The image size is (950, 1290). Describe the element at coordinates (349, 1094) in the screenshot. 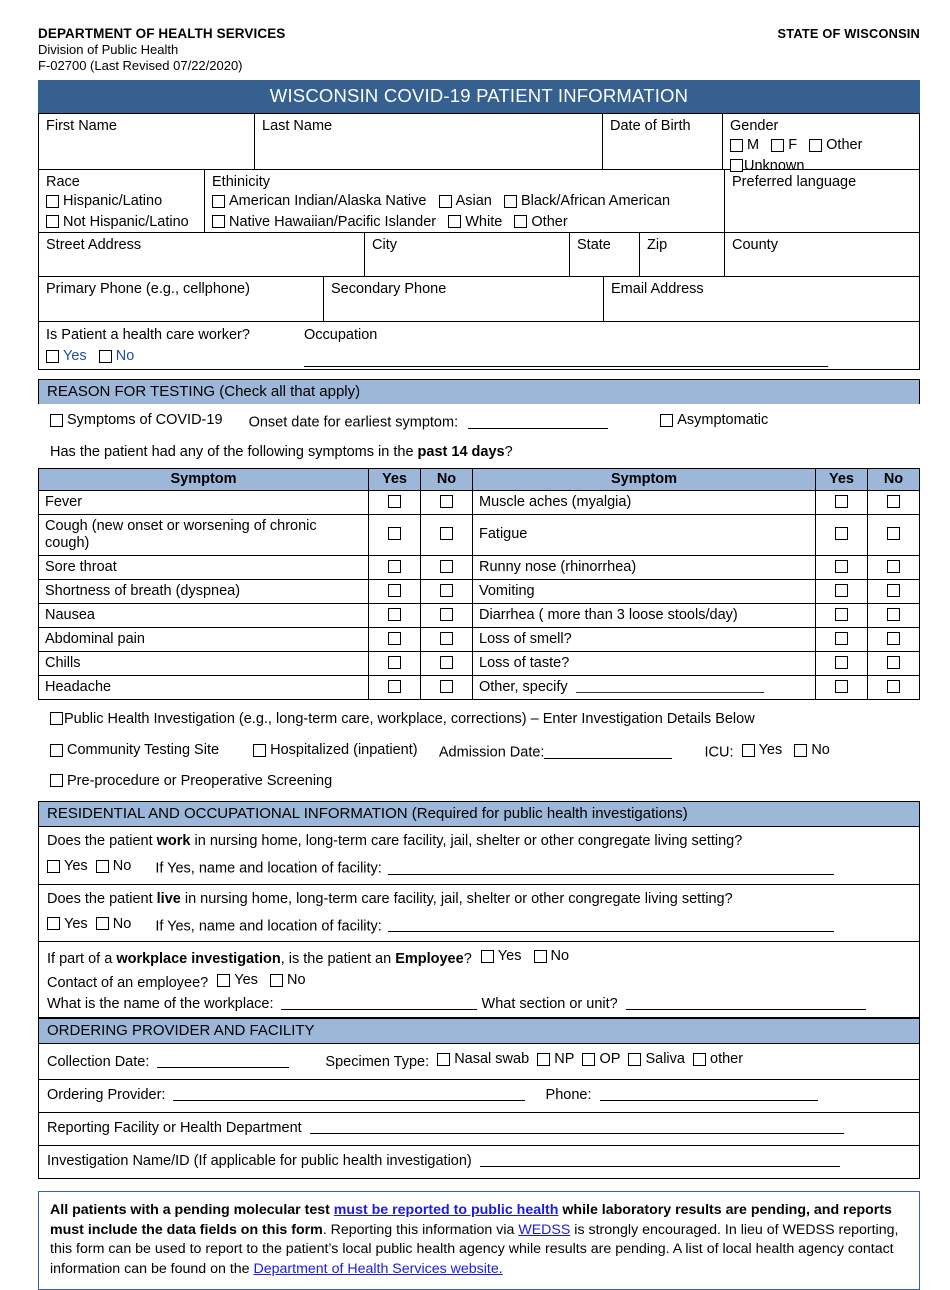

I see `ordering-provider-input` at that location.